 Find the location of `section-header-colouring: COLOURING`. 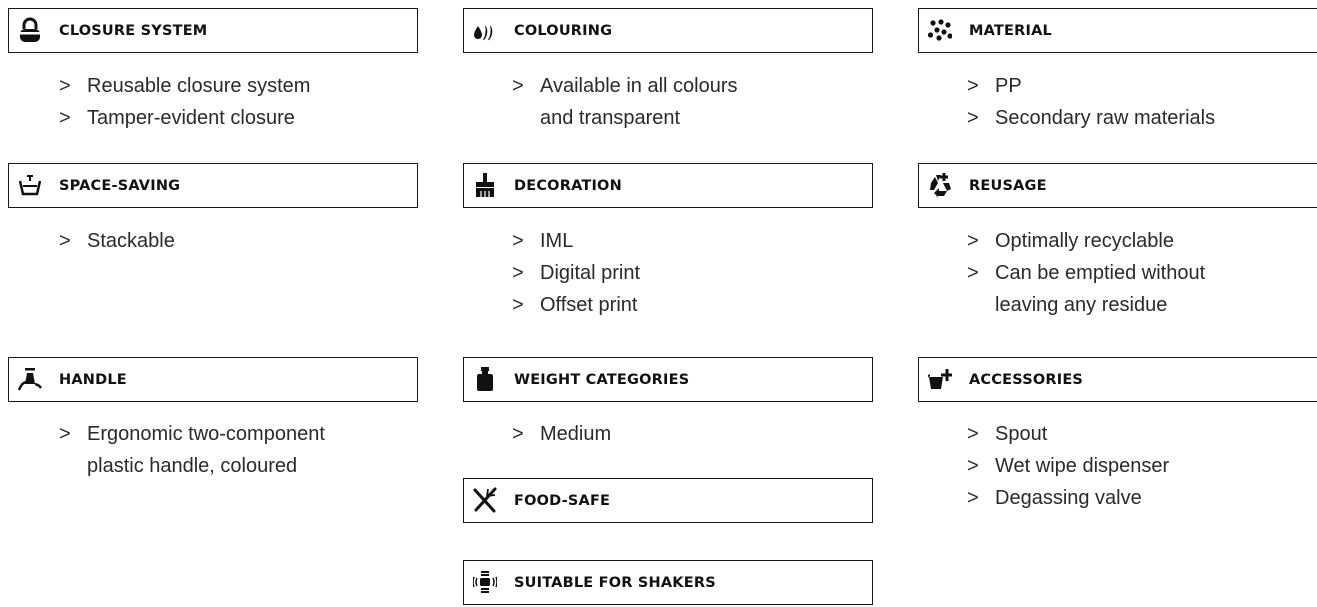

section-header-colouring: COLOURING is located at coordinates (668, 30).